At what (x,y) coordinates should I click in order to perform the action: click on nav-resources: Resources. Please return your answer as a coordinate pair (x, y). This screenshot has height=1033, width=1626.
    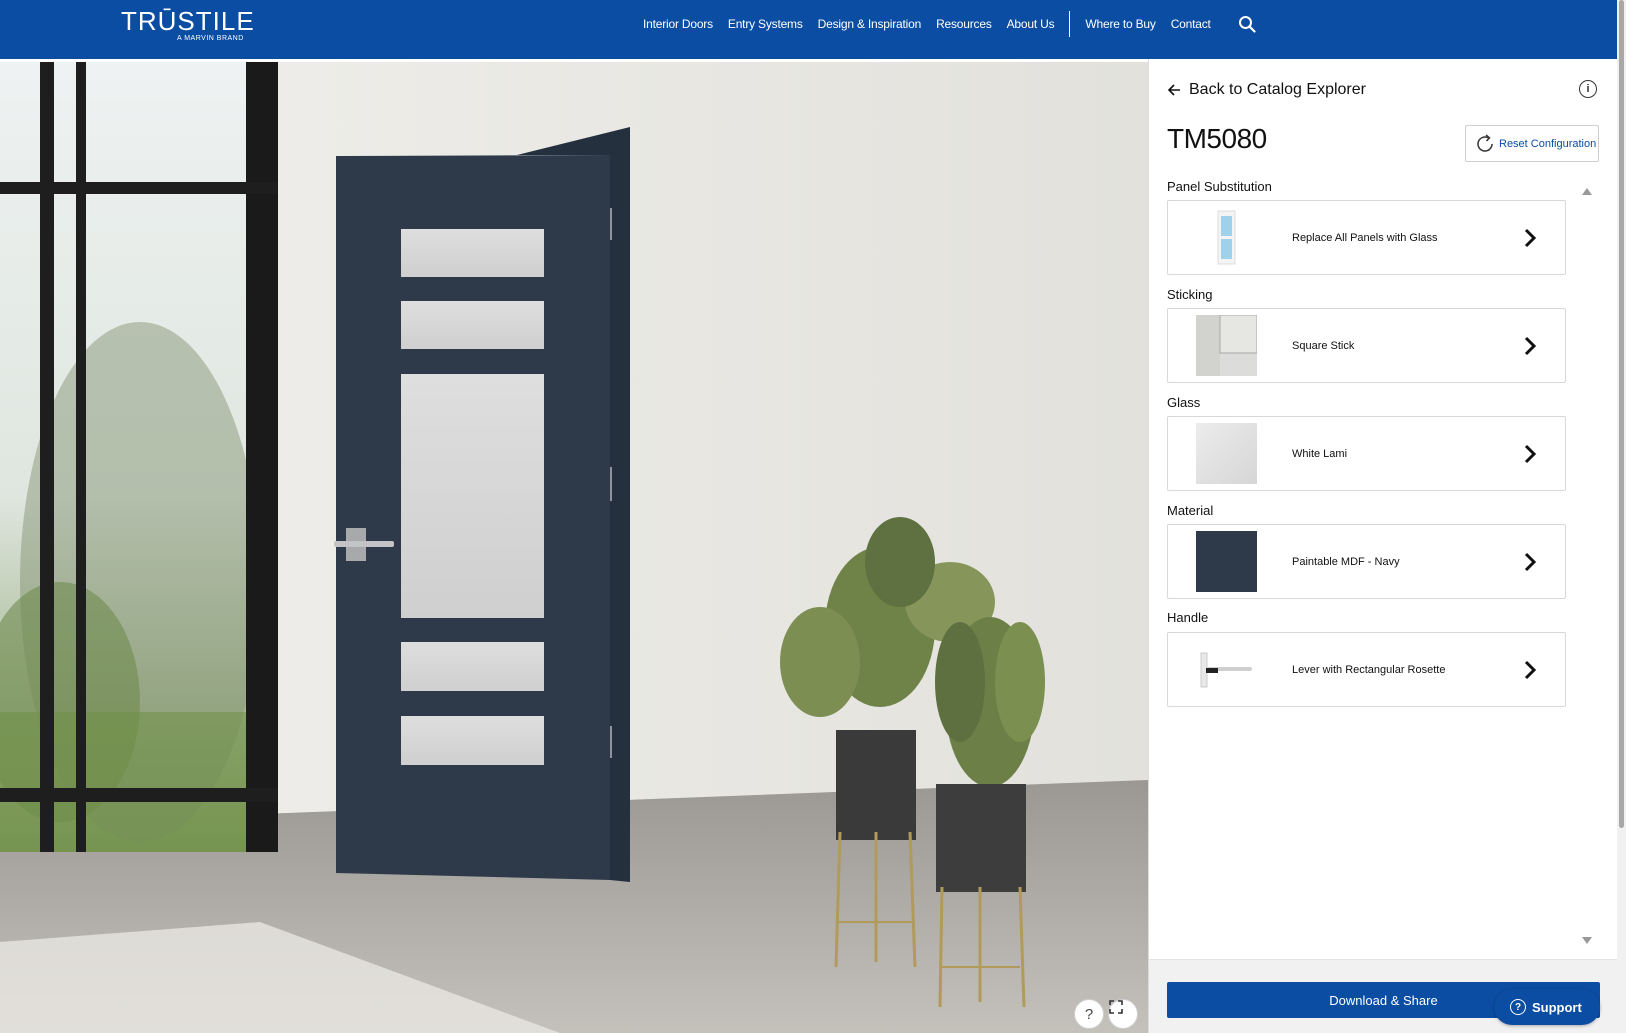
    Looking at the image, I should click on (964, 24).